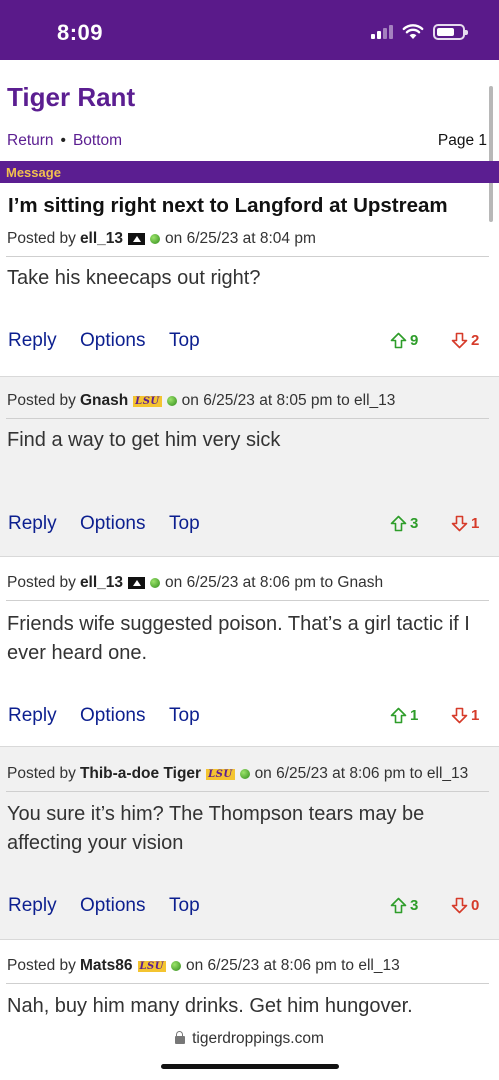 The width and height of the screenshot is (499, 1080). What do you see at coordinates (475, 905) in the screenshot?
I see `downvote-count: 0` at bounding box center [475, 905].